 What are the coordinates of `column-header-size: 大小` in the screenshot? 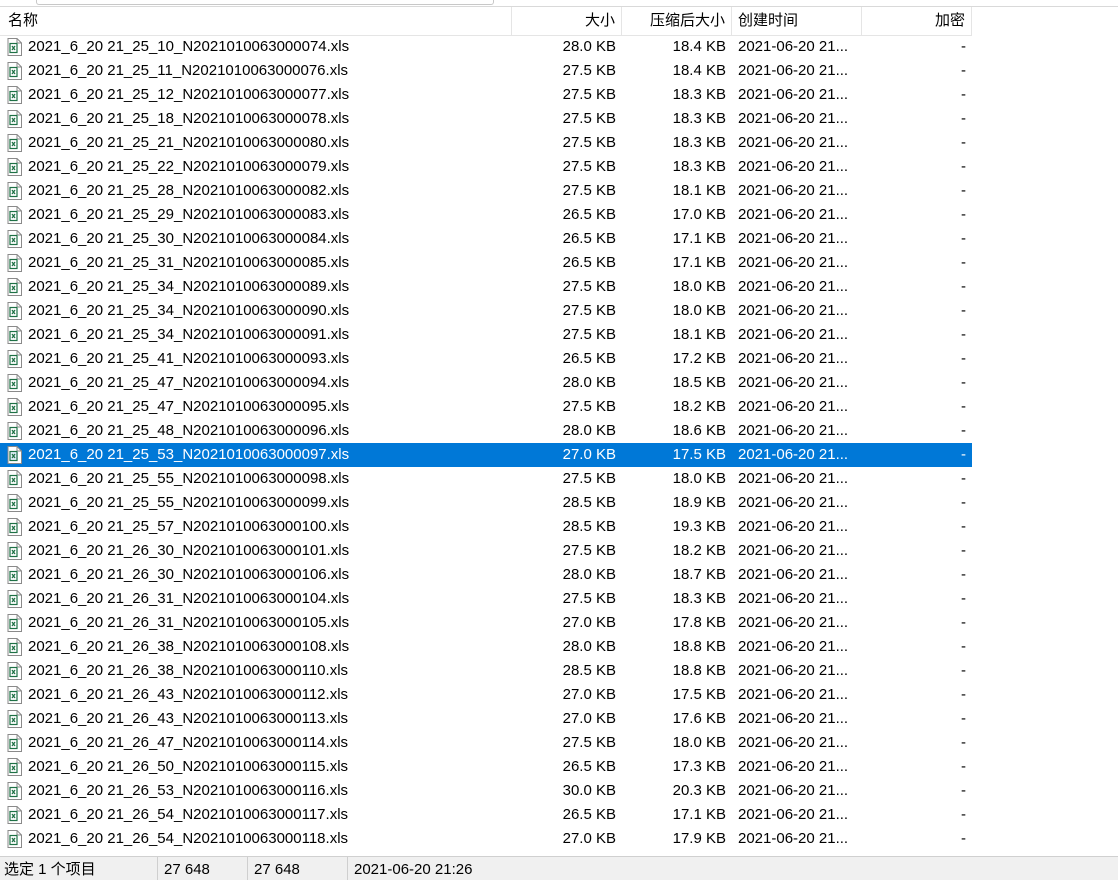 It's located at (567, 21).